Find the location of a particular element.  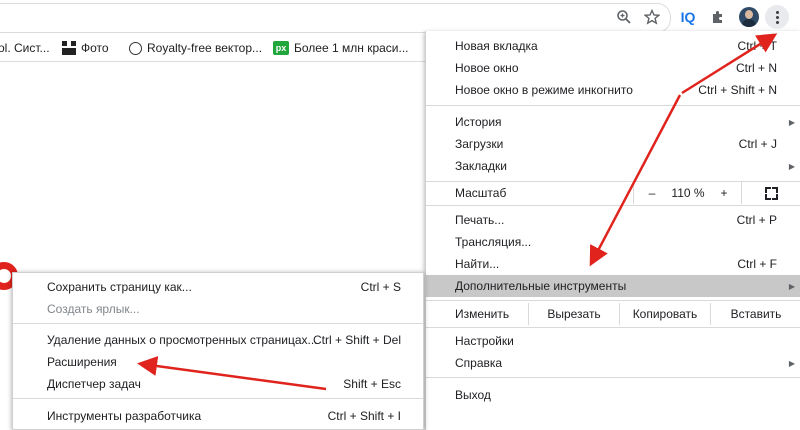

avatar-face is located at coordinates (749, 14).